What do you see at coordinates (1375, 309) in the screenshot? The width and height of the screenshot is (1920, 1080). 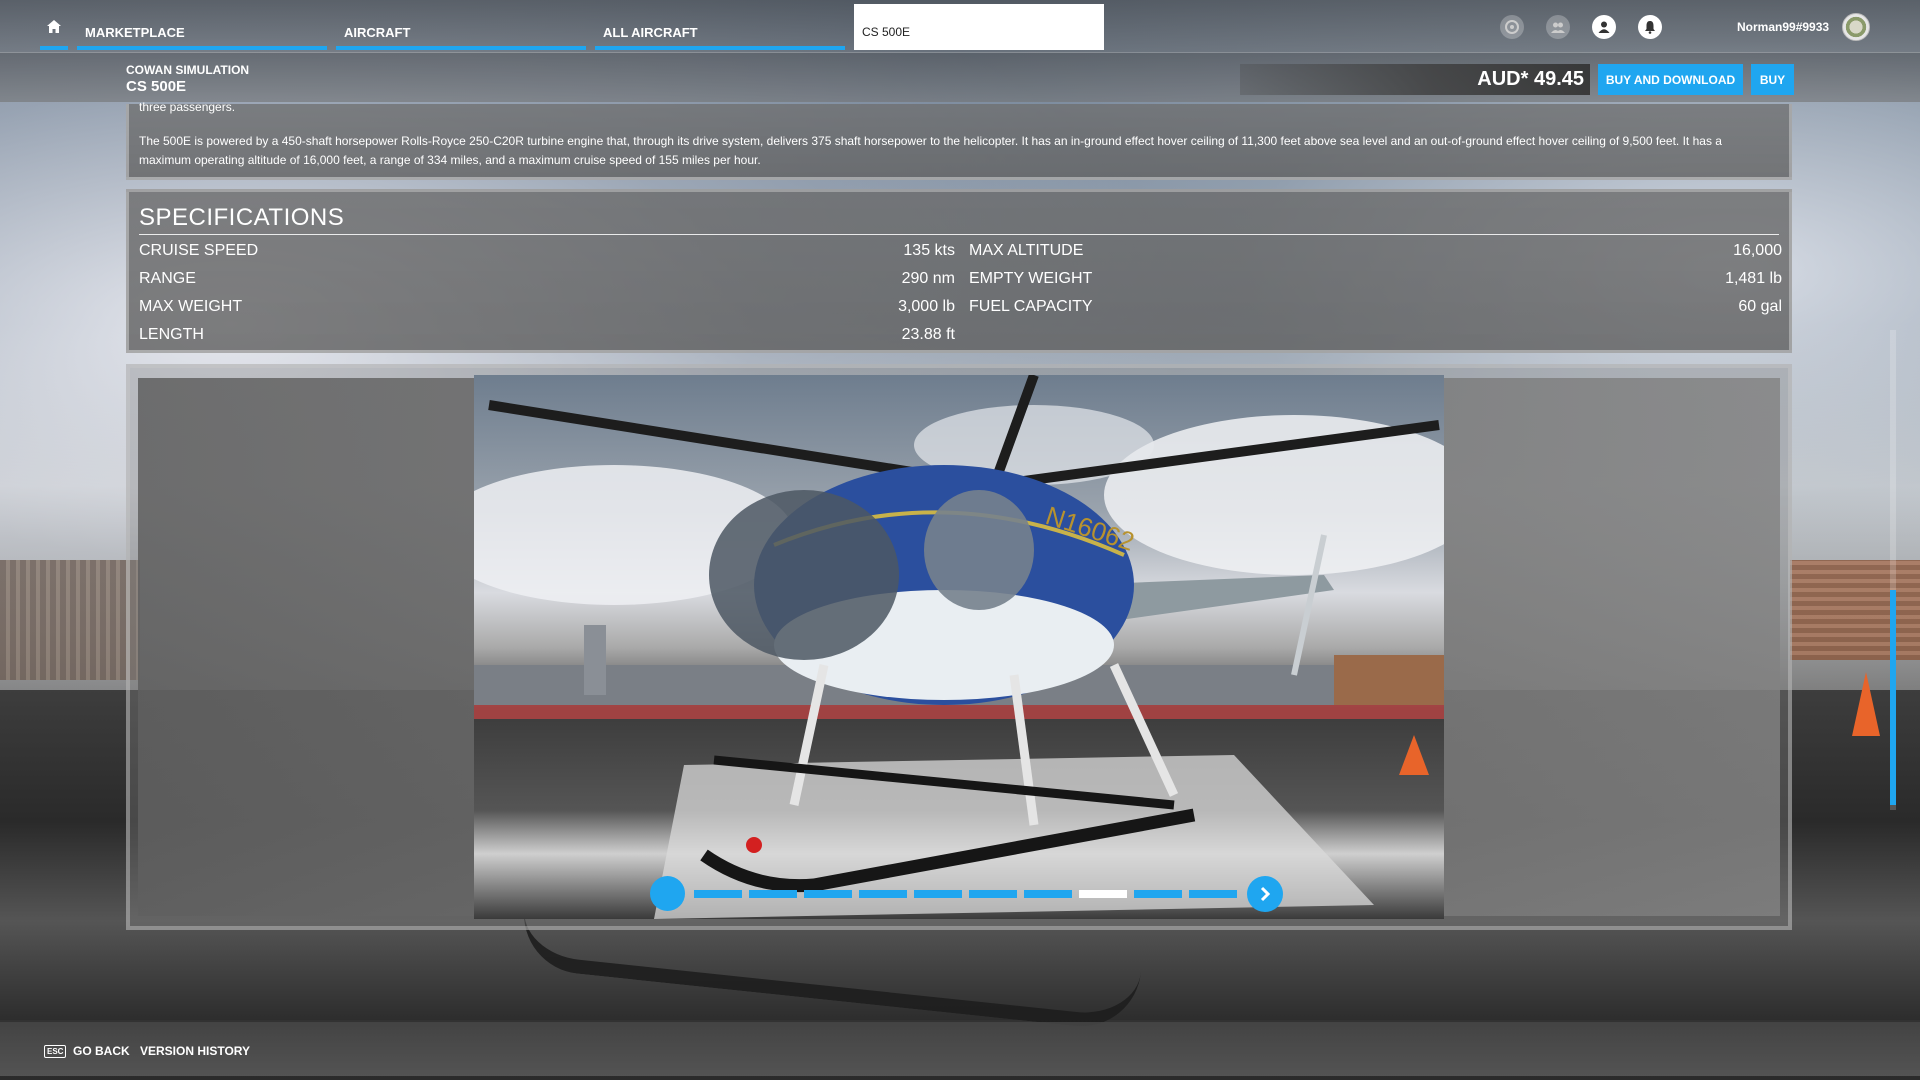 I see `spec-row: FUEL CAPACITY 60 gal` at bounding box center [1375, 309].